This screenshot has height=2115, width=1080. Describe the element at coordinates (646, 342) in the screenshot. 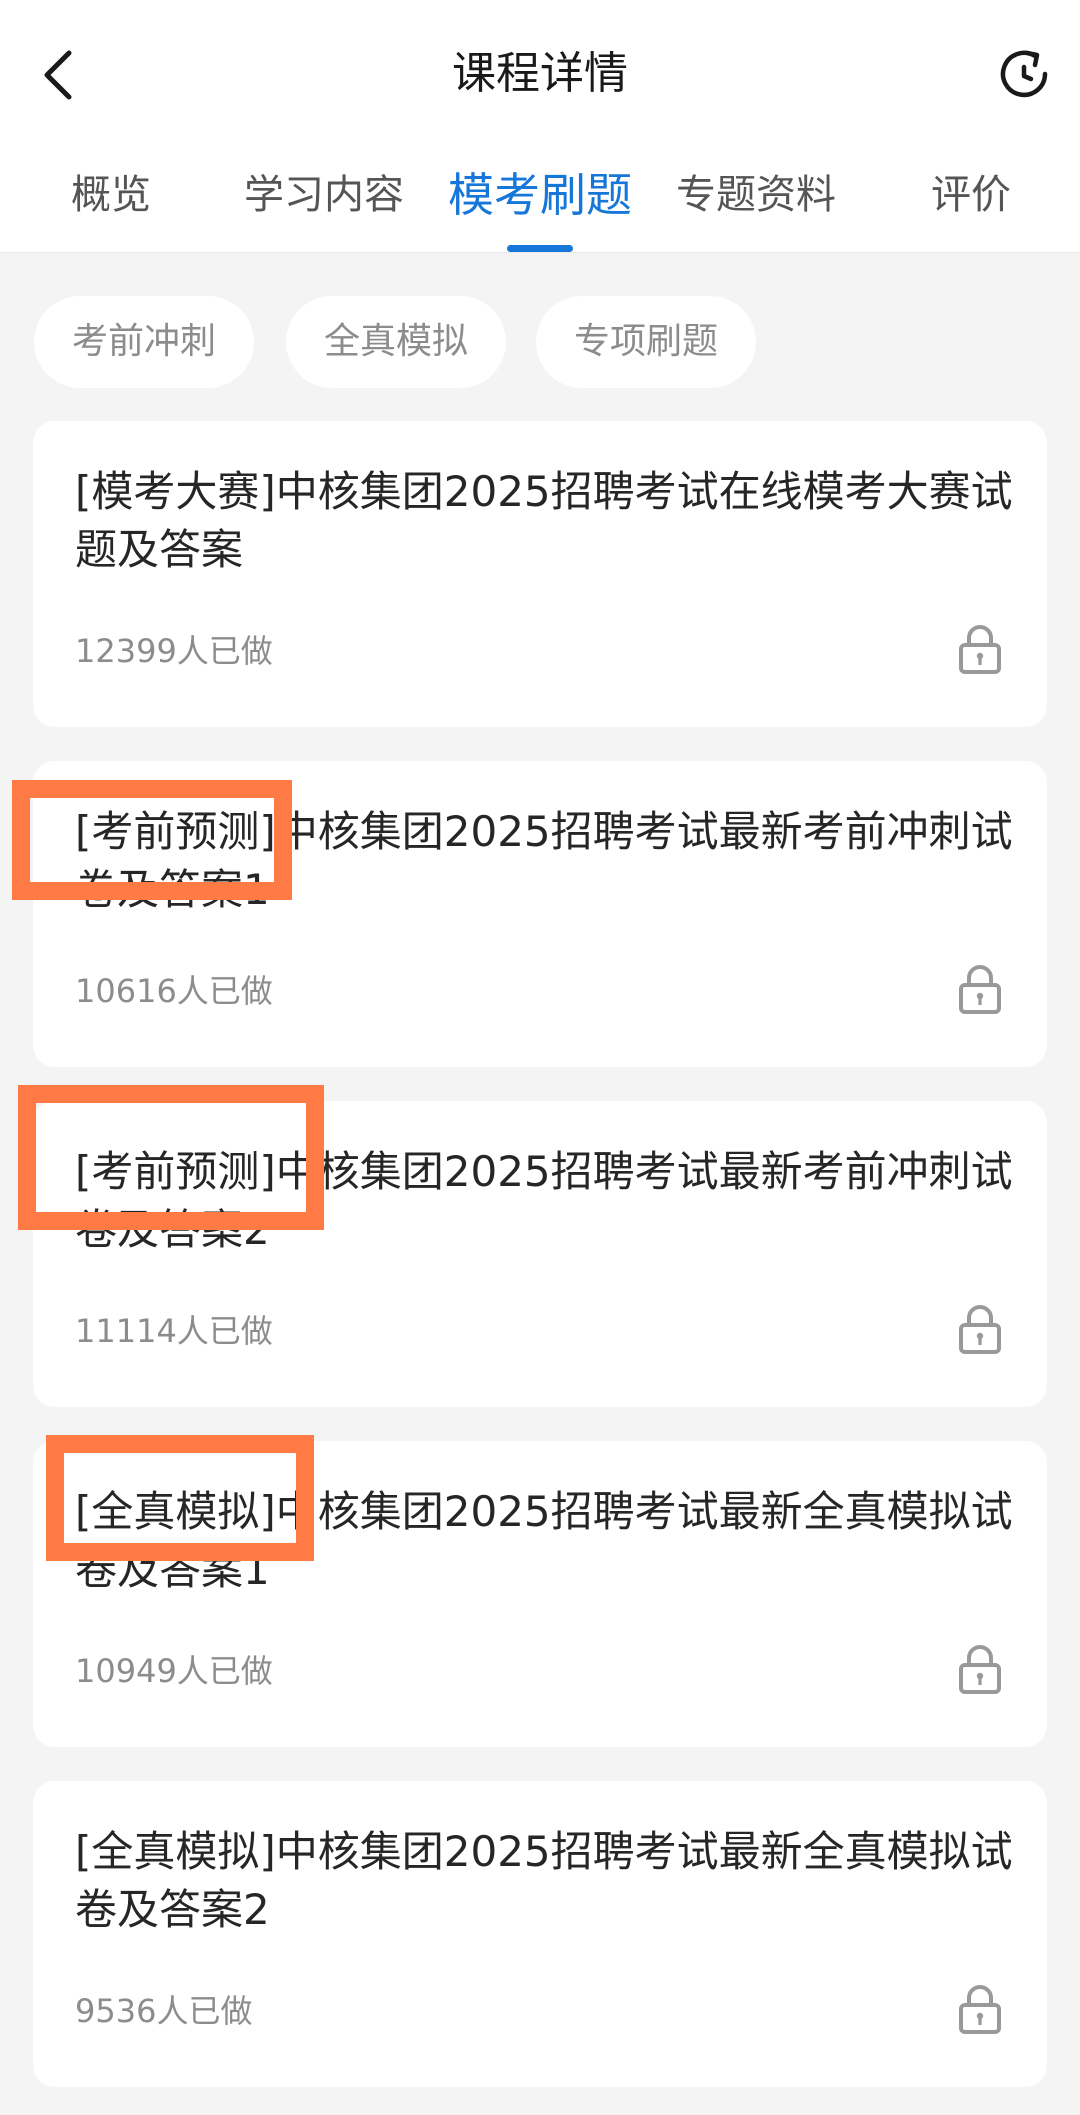

I see `filter-chip-topic-drill: 专项刷题` at that location.